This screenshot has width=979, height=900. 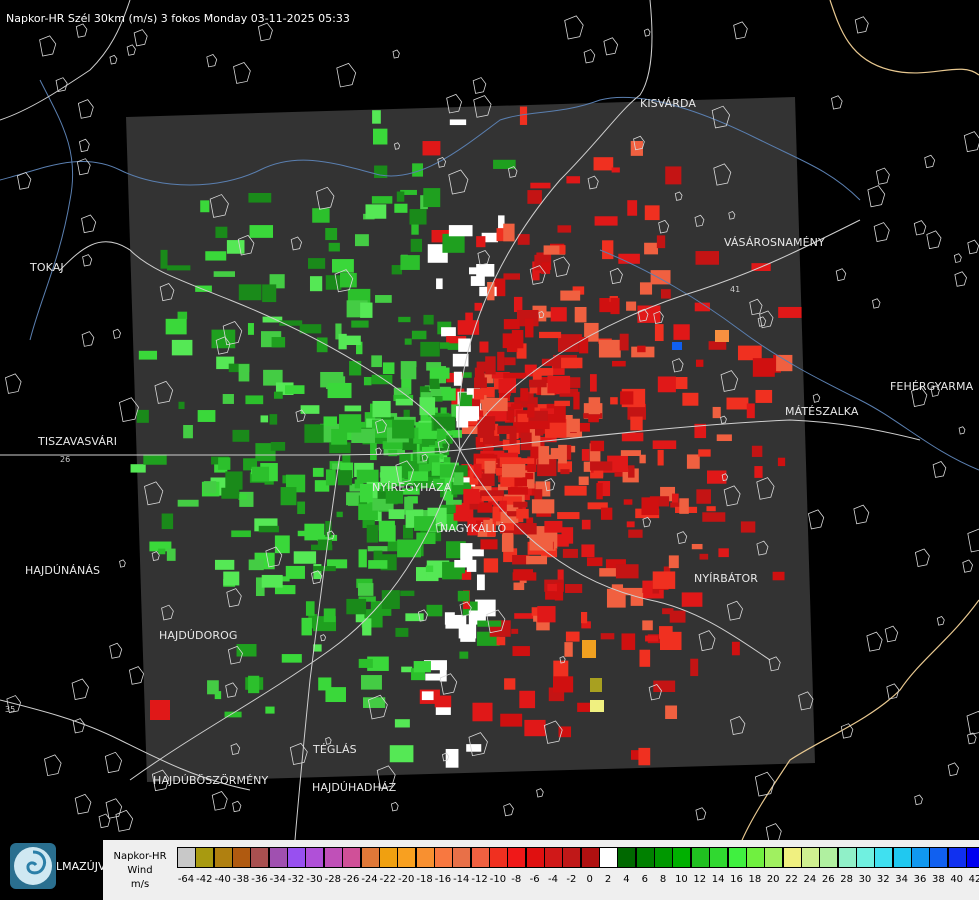 What do you see at coordinates (668, 103) in the screenshot?
I see `city-label-kisvarda: KISVÁRDA` at bounding box center [668, 103].